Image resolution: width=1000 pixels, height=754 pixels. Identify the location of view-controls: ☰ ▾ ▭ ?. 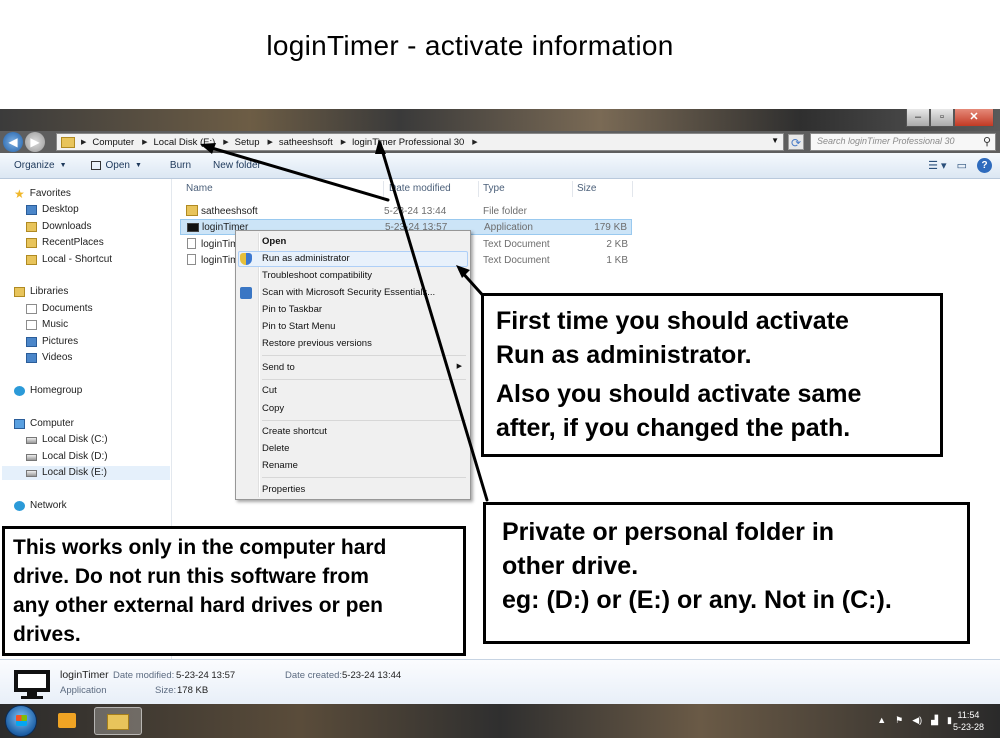
(960, 165).